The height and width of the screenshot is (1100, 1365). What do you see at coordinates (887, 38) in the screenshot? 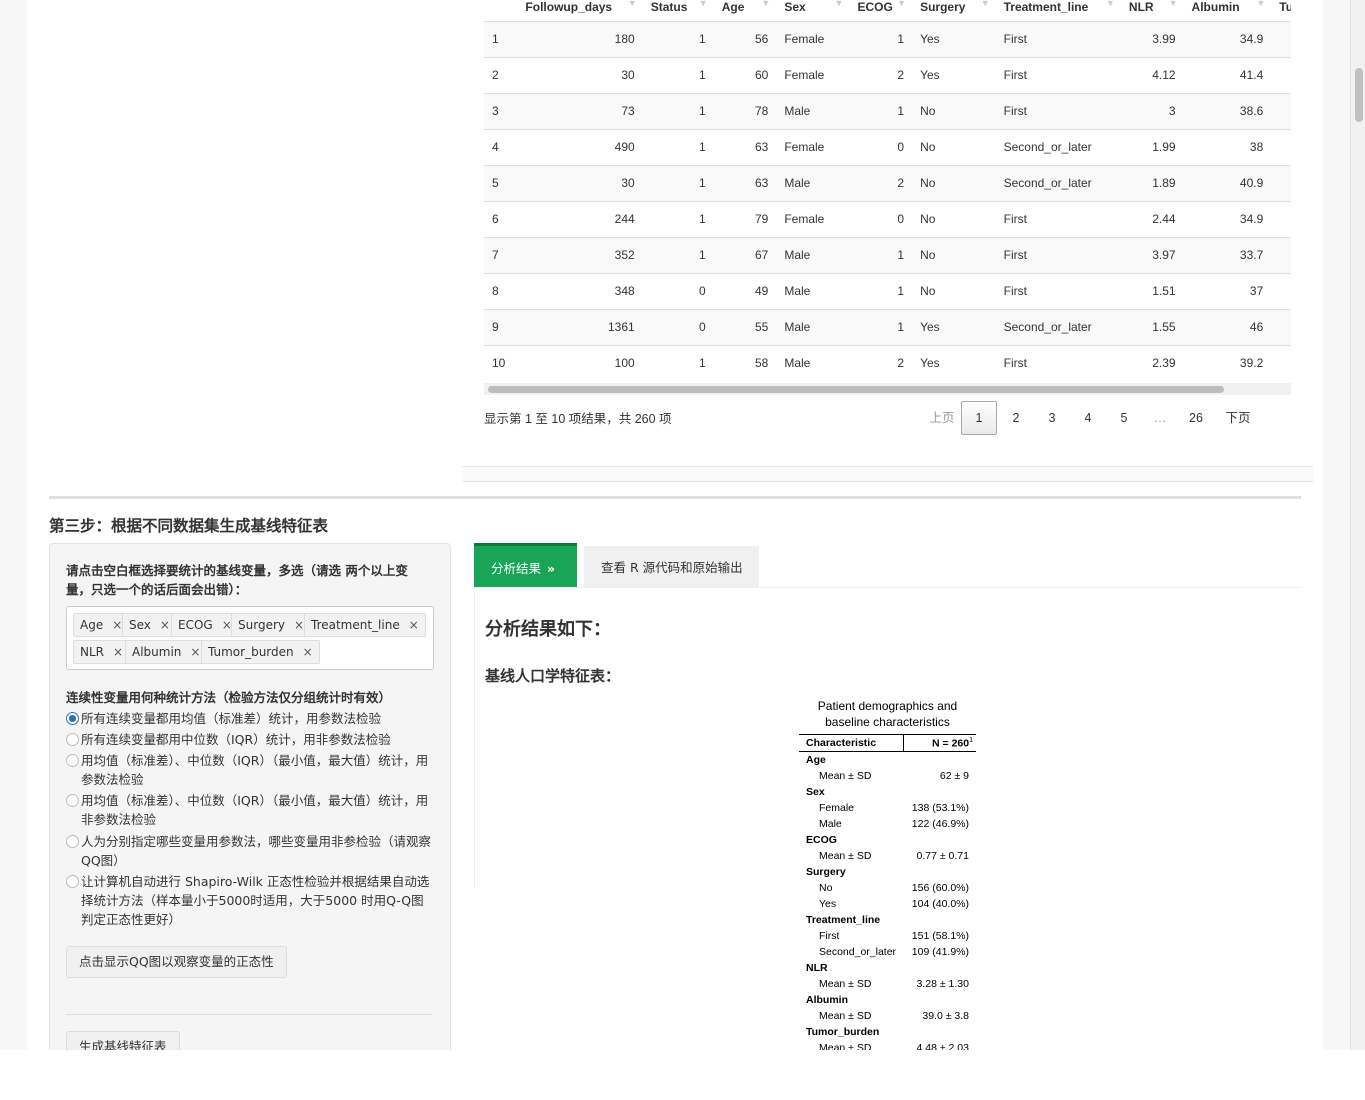
I see `table-row: 1 180 1 56 Female 1 Yes First 3.99 34.9` at bounding box center [887, 38].